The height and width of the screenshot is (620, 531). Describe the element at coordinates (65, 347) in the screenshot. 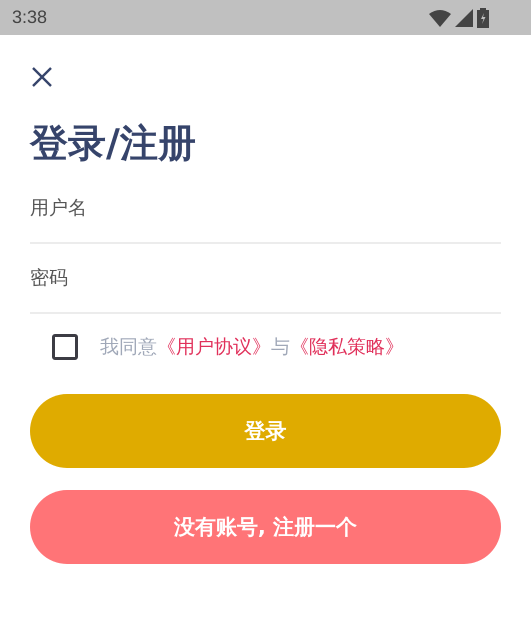

I see `agree-checkbox` at that location.